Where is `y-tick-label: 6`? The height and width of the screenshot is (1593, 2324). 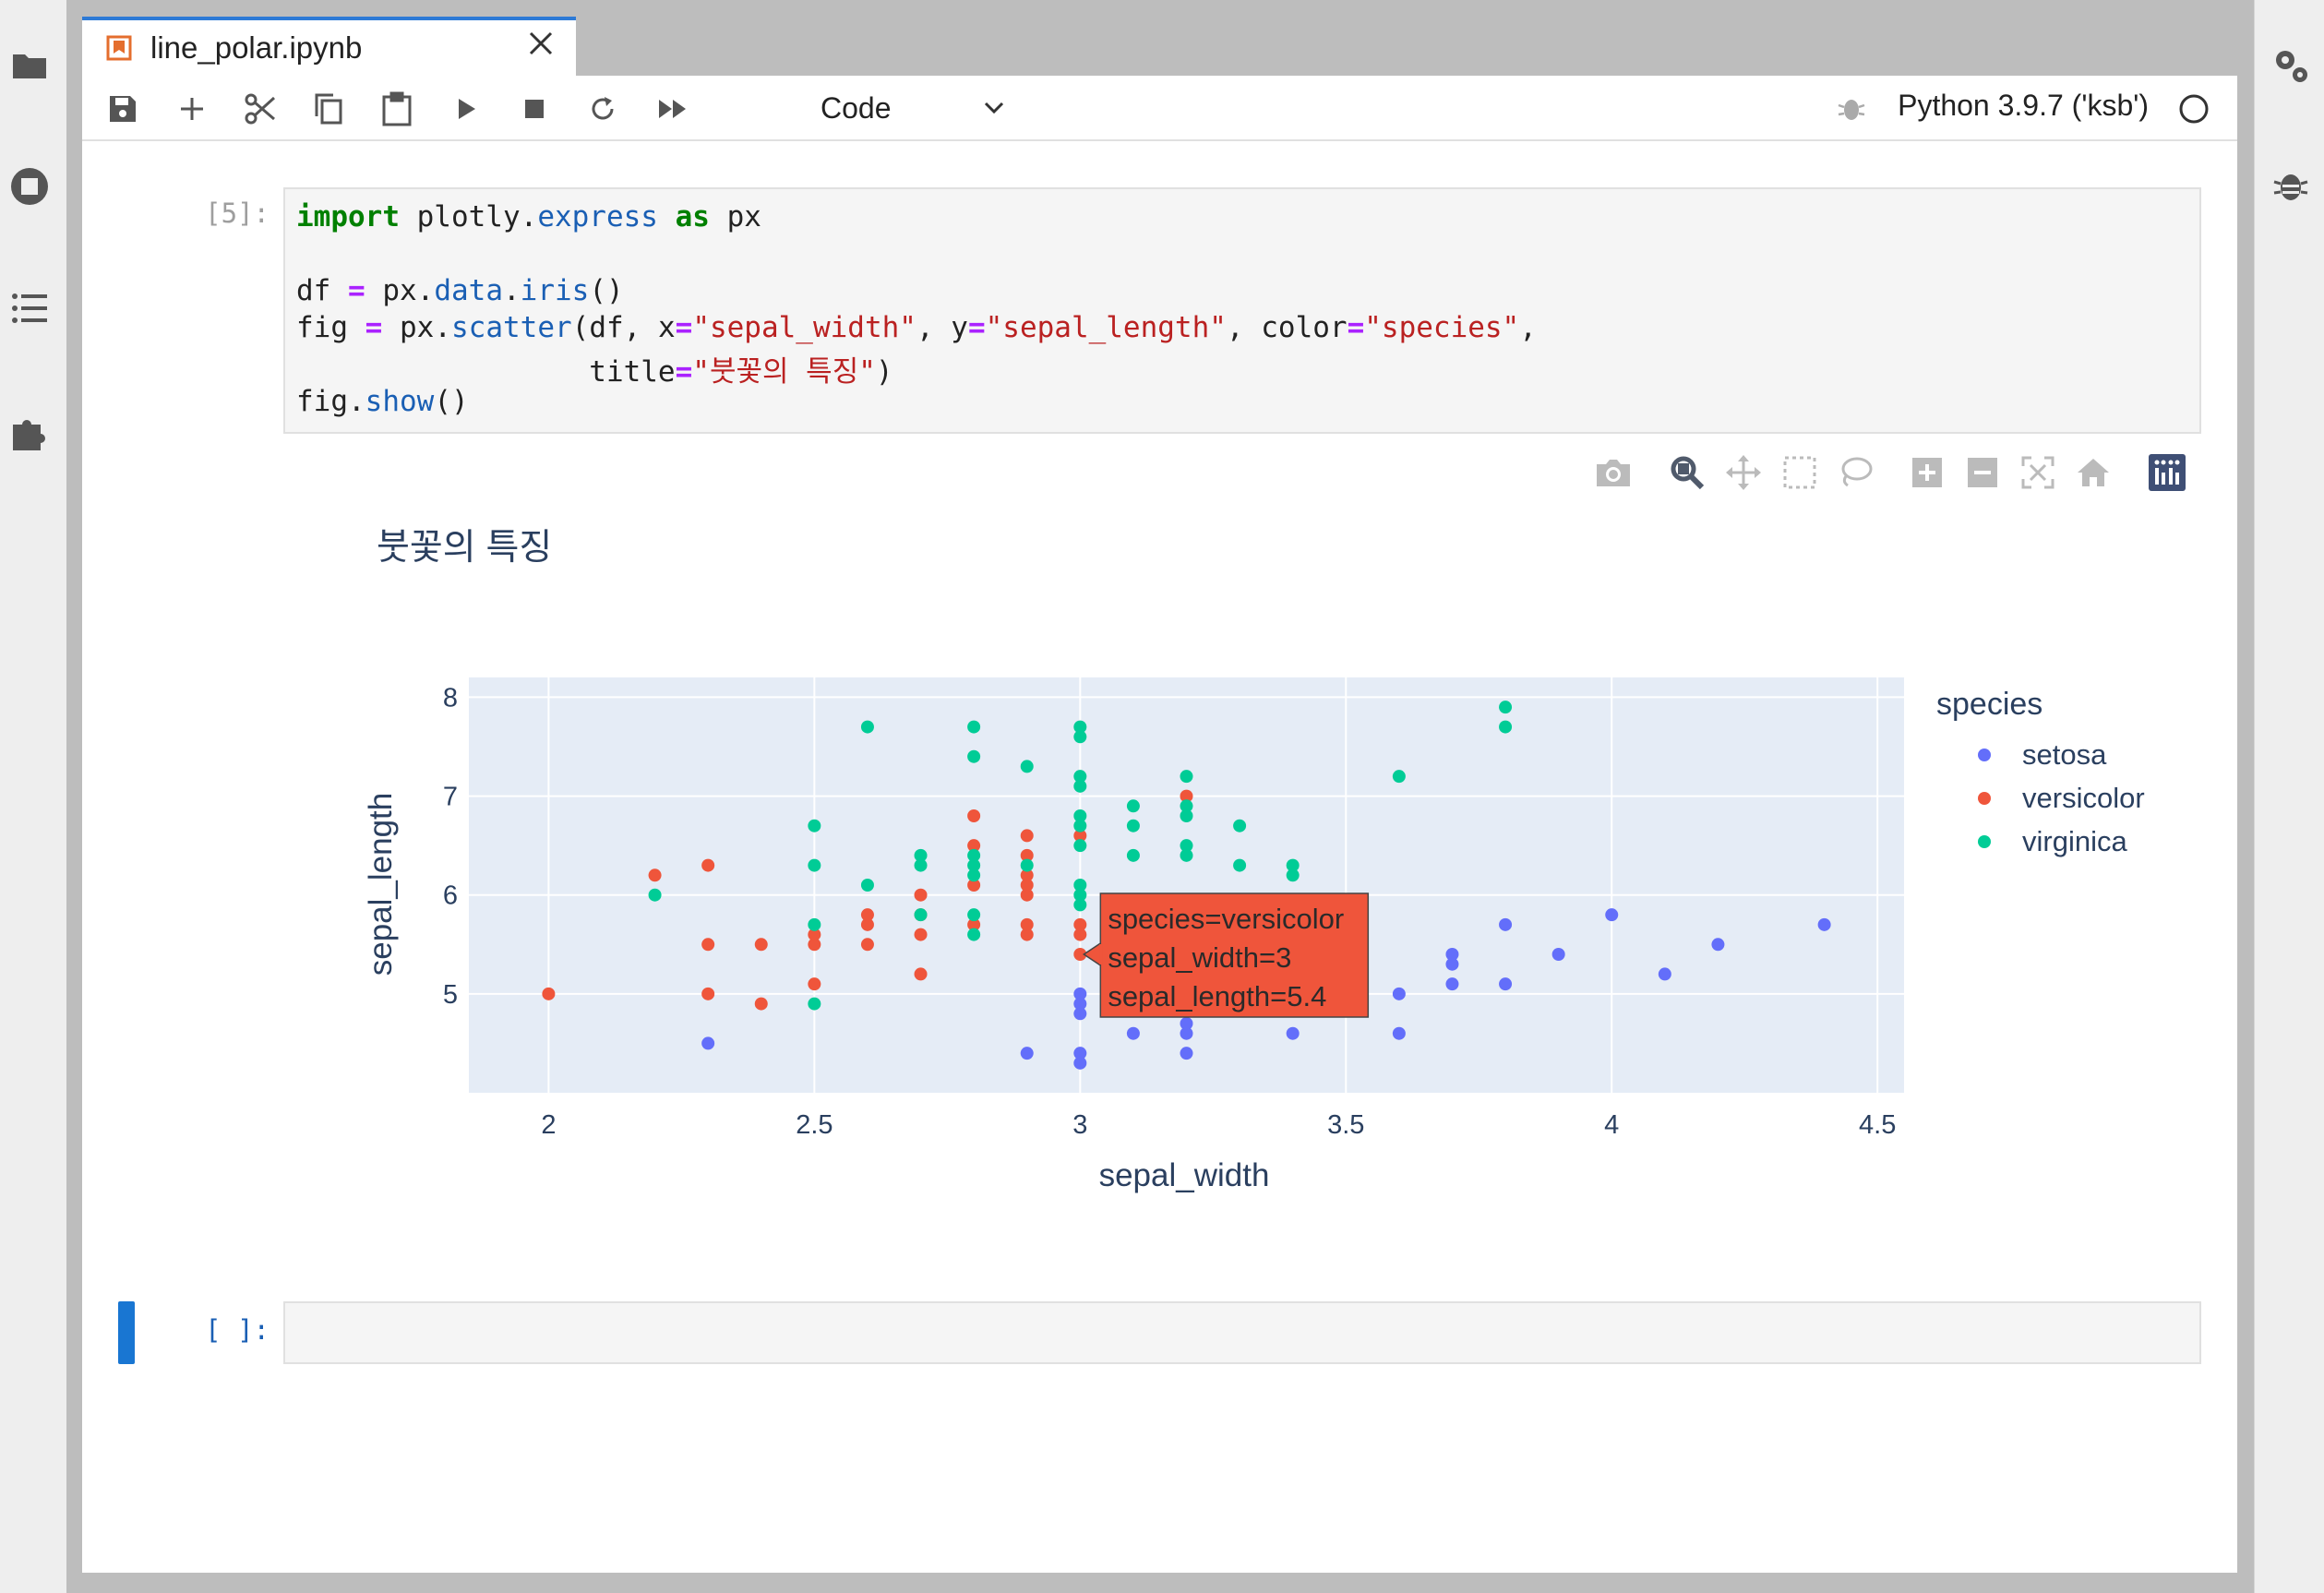
y-tick-label: 6 is located at coordinates (450, 896).